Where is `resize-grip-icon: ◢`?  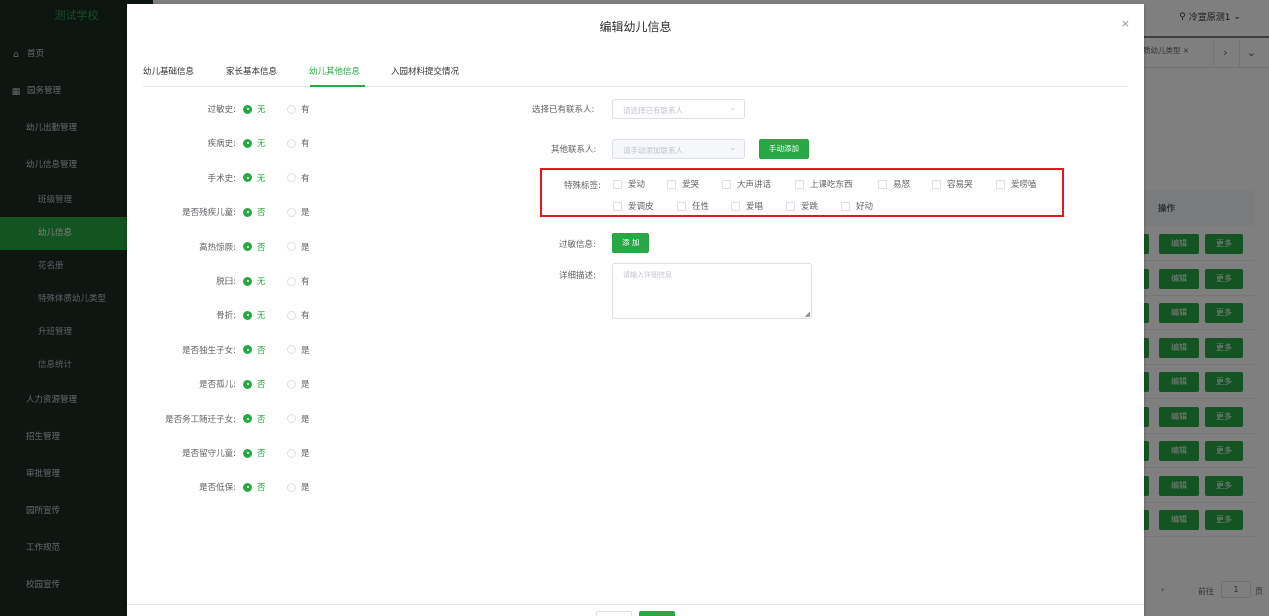 resize-grip-icon: ◢ is located at coordinates (807, 314).